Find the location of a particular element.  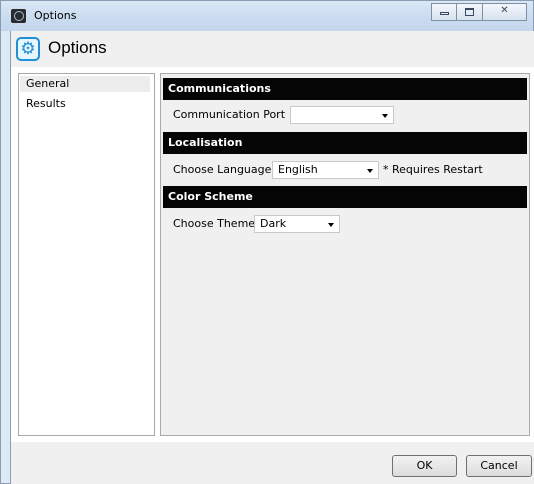

title-bar: Options ✕ is located at coordinates (267, 16).